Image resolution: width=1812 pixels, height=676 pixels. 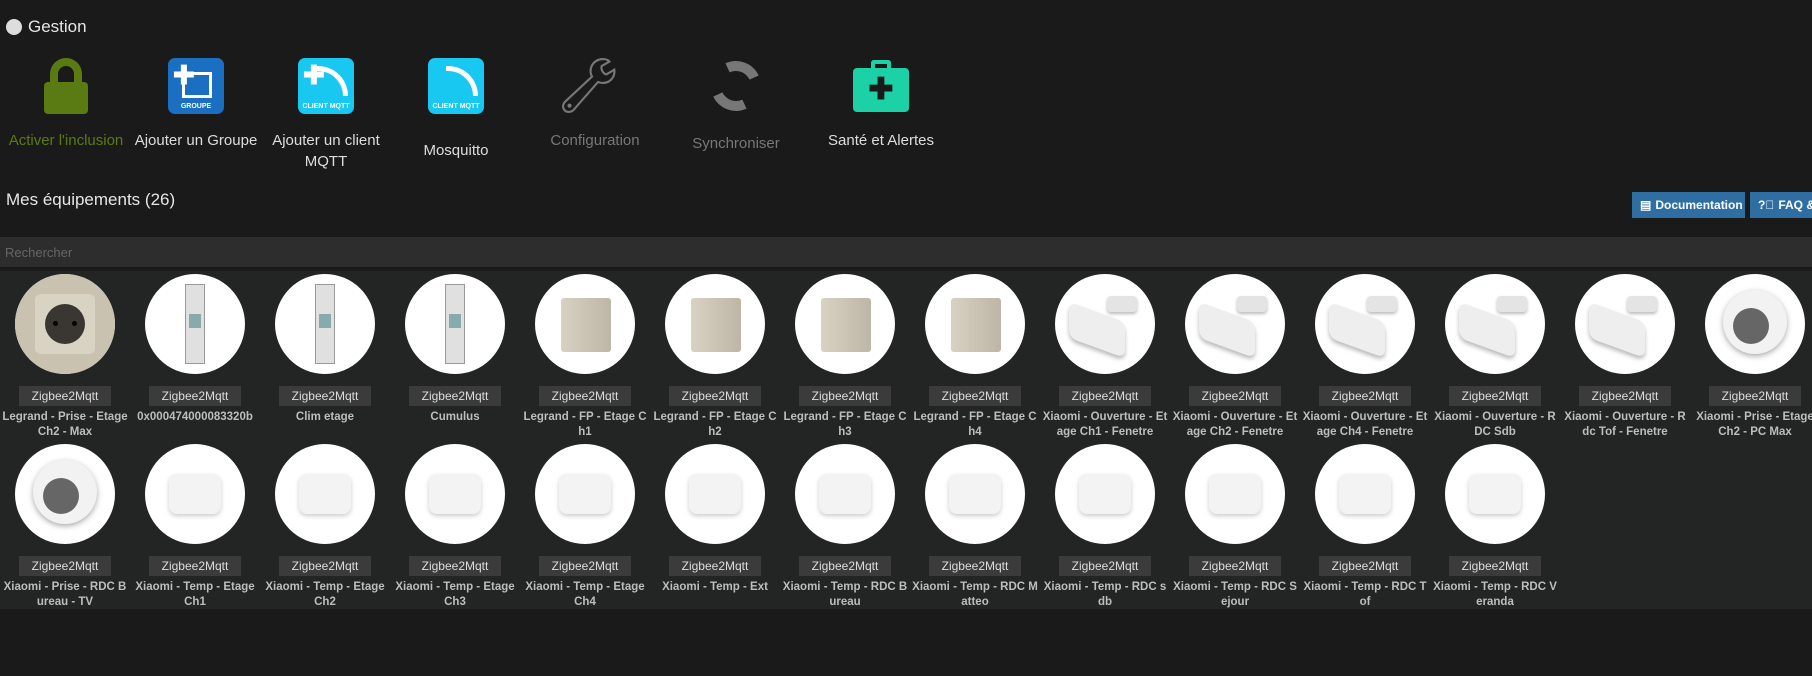 What do you see at coordinates (1754, 424) in the screenshot?
I see `device-name: Xiaomi - Prise - Etage Ch2 - PC Max` at bounding box center [1754, 424].